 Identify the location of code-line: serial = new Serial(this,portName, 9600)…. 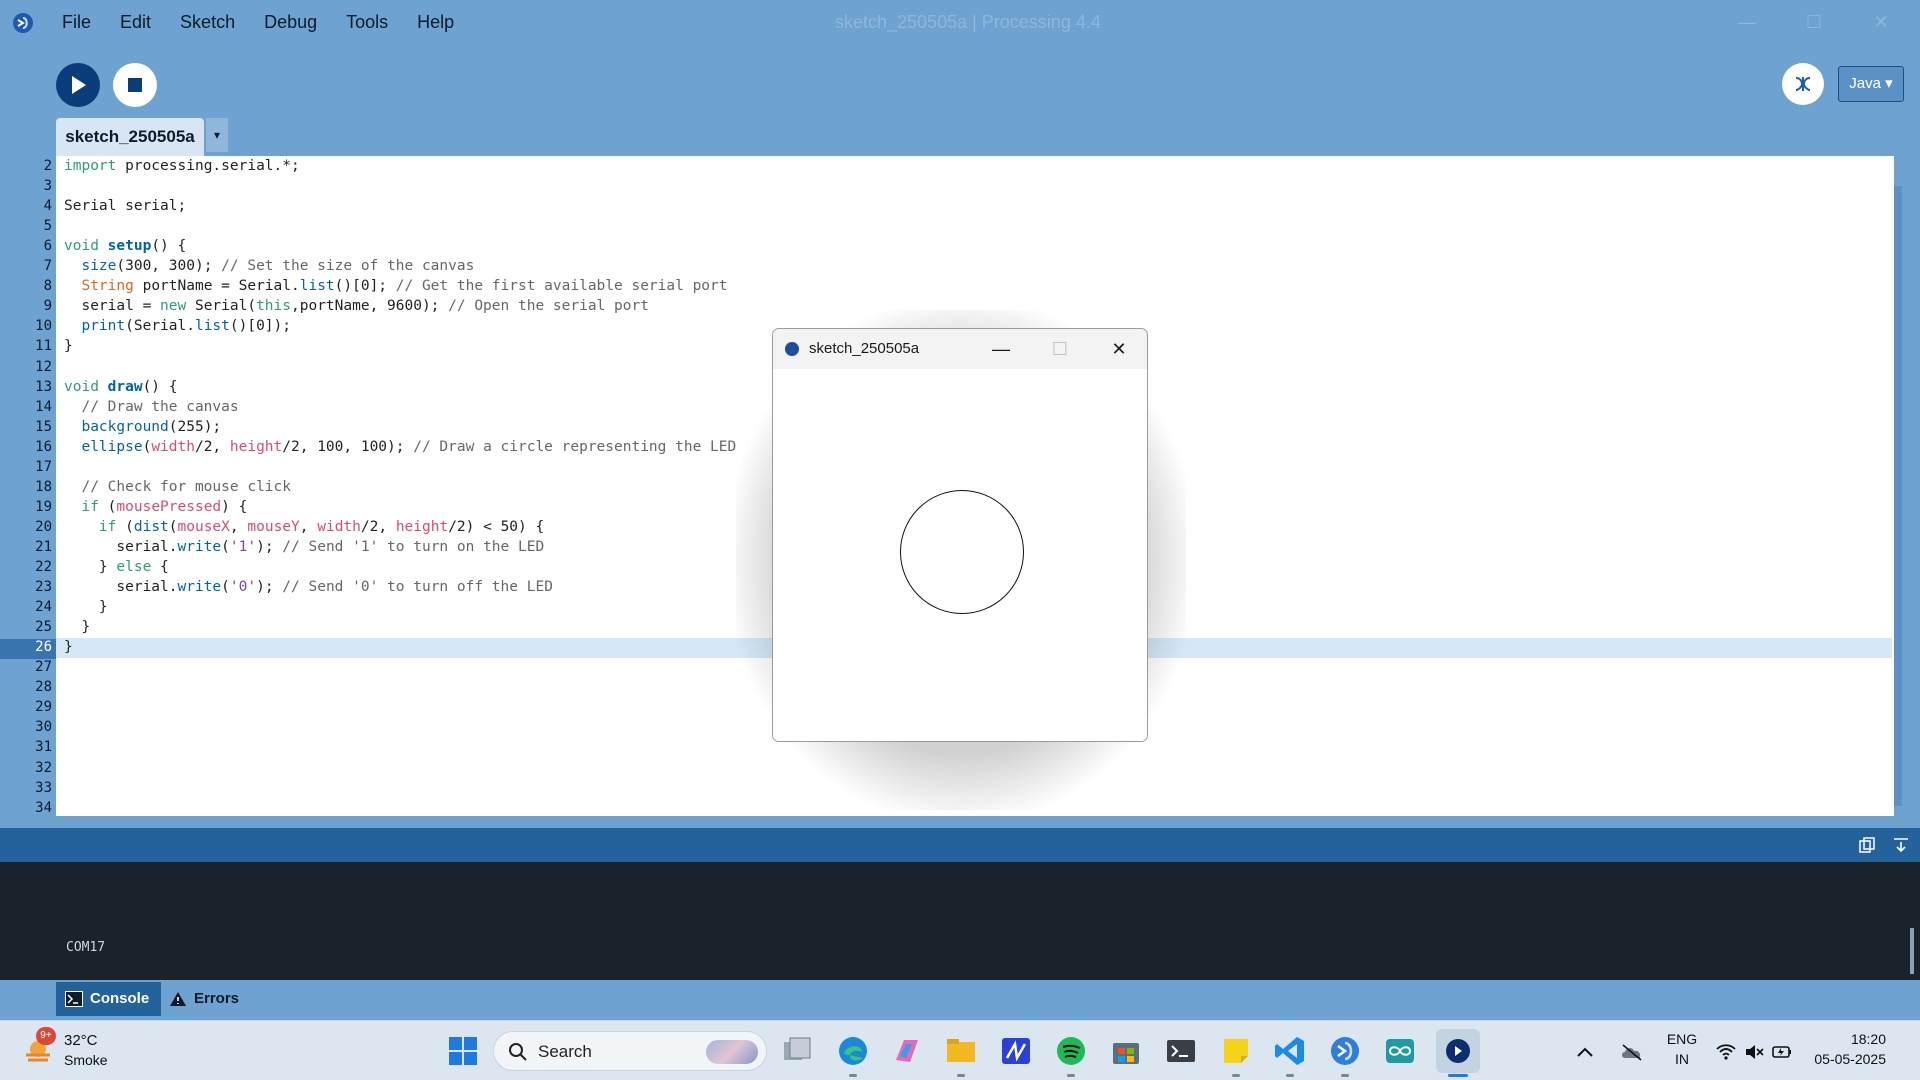
(356, 306).